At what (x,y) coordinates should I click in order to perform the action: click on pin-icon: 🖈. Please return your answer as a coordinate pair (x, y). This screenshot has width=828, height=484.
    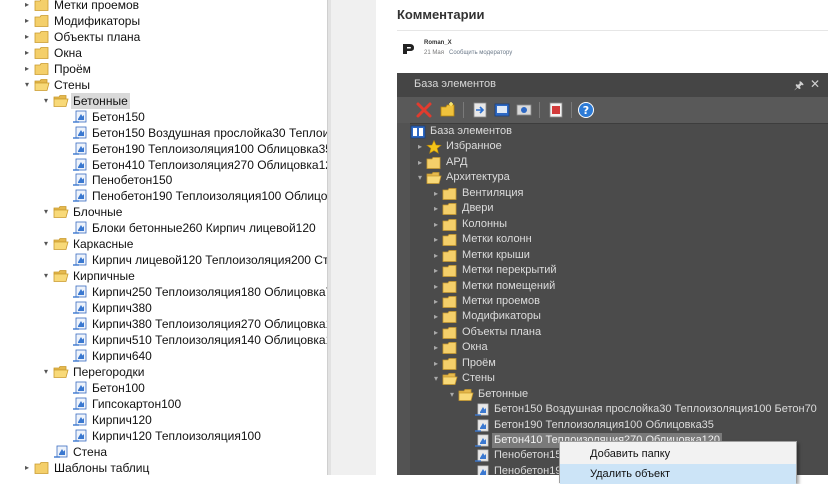
    Looking at the image, I should click on (799, 86).